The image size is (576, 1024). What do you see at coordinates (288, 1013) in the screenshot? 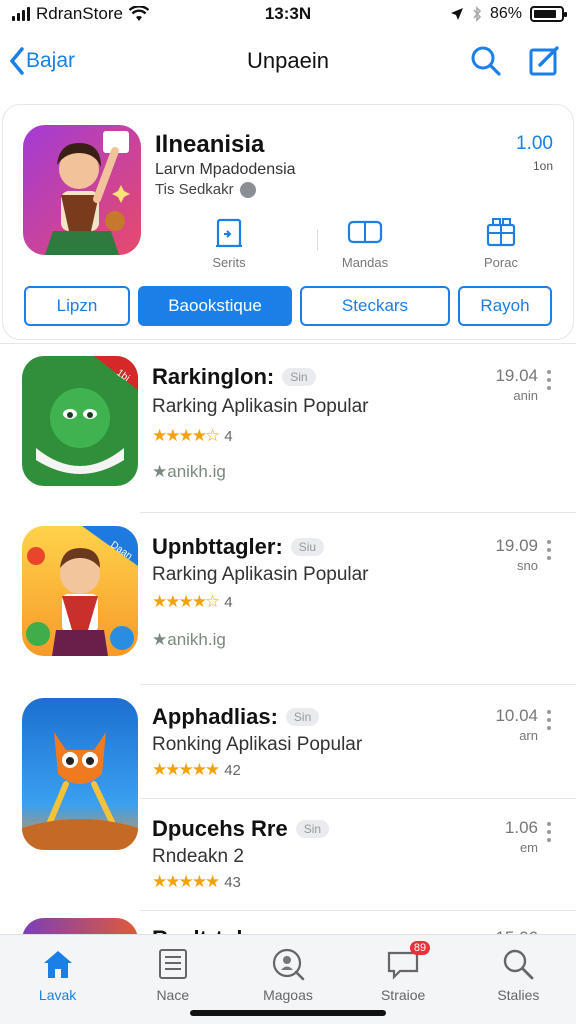
I see `home-indicator` at bounding box center [288, 1013].